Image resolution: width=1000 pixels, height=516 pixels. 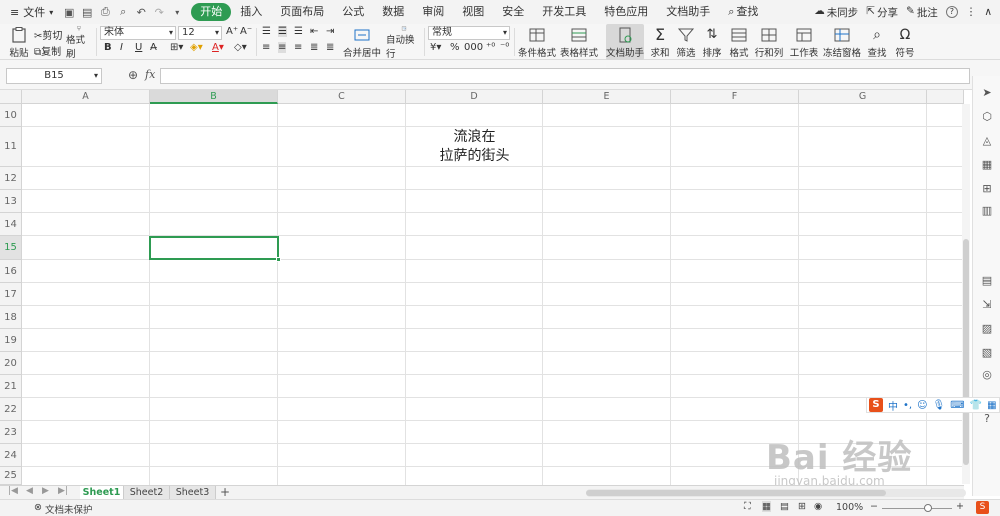 What do you see at coordinates (836, 12) in the screenshot?
I see `sync-button: ☁ 未同步` at bounding box center [836, 12].